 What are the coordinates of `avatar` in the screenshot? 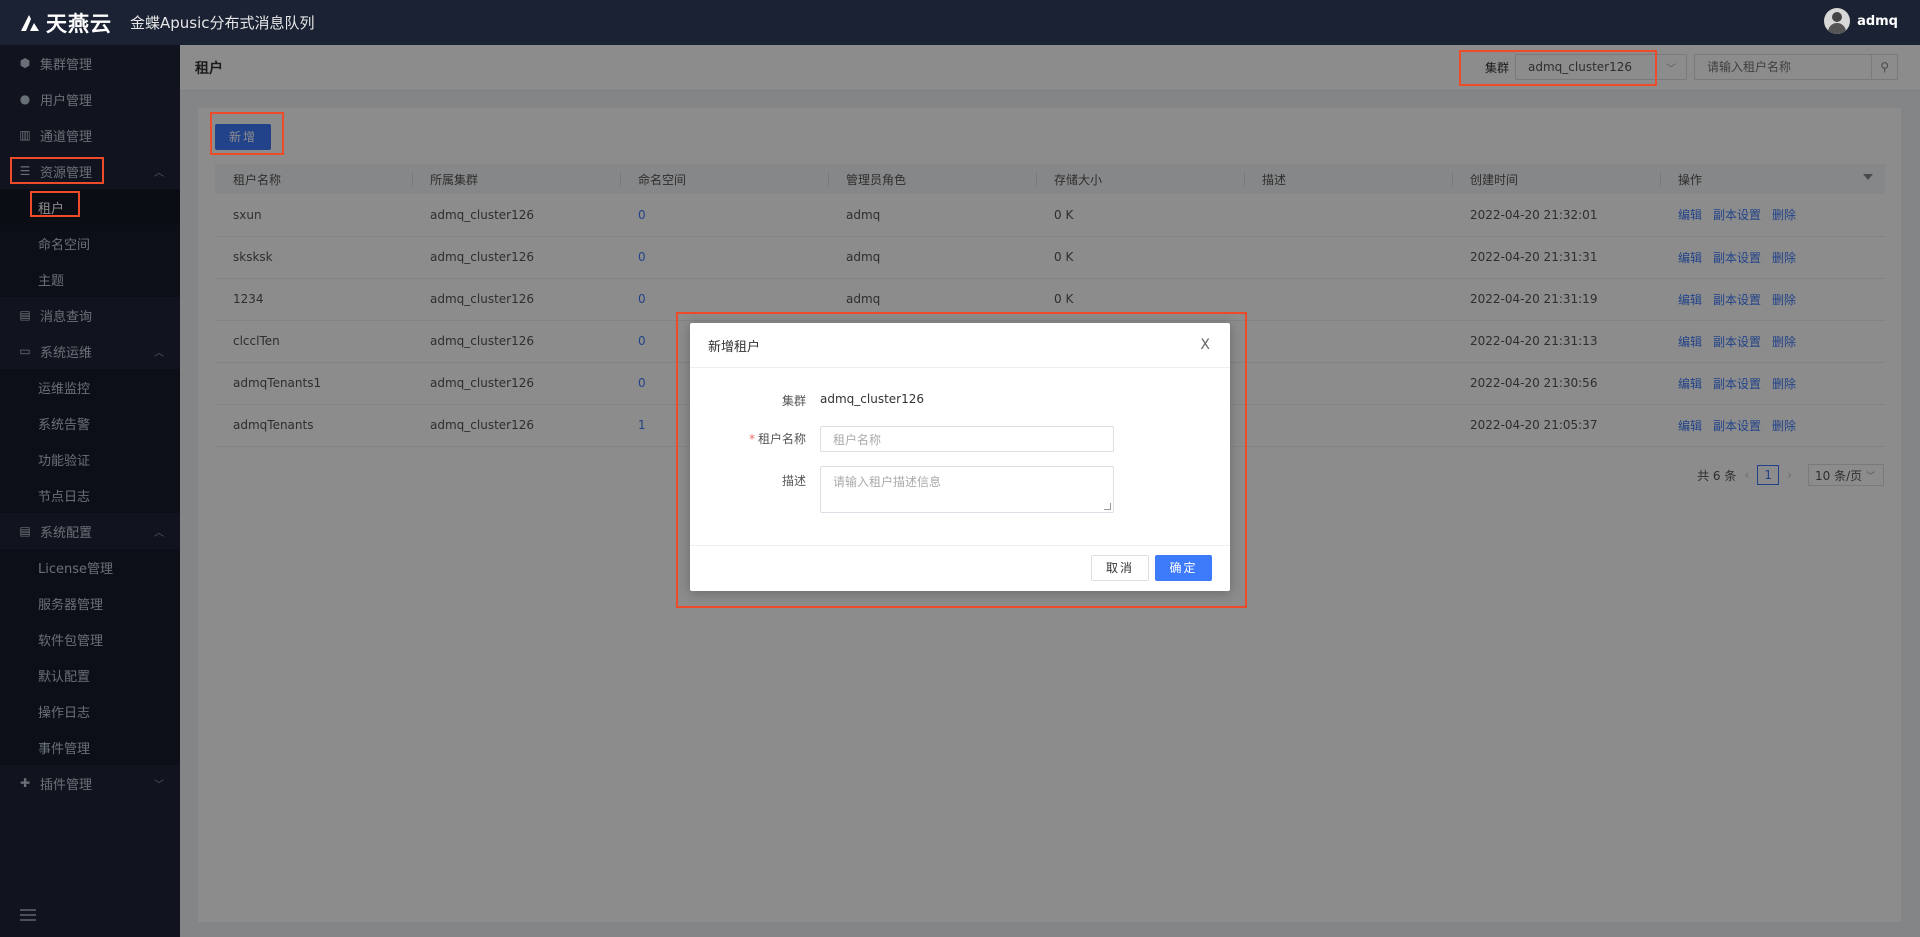 It's located at (1837, 21).